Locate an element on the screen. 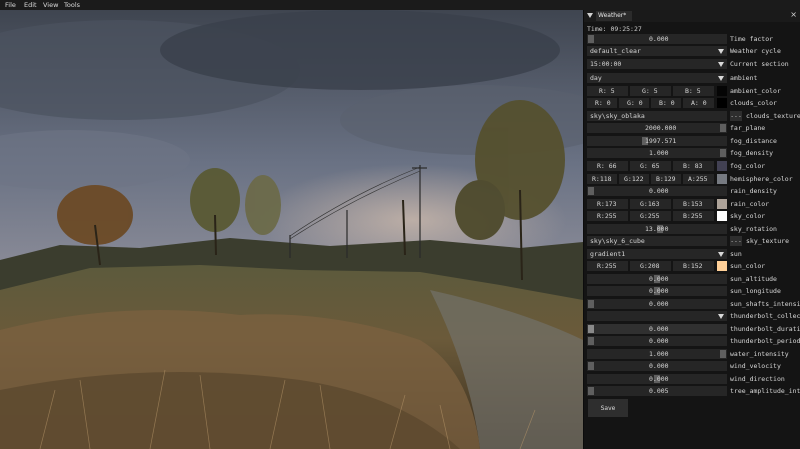  rain-density-slider: 0.000 is located at coordinates (657, 191).